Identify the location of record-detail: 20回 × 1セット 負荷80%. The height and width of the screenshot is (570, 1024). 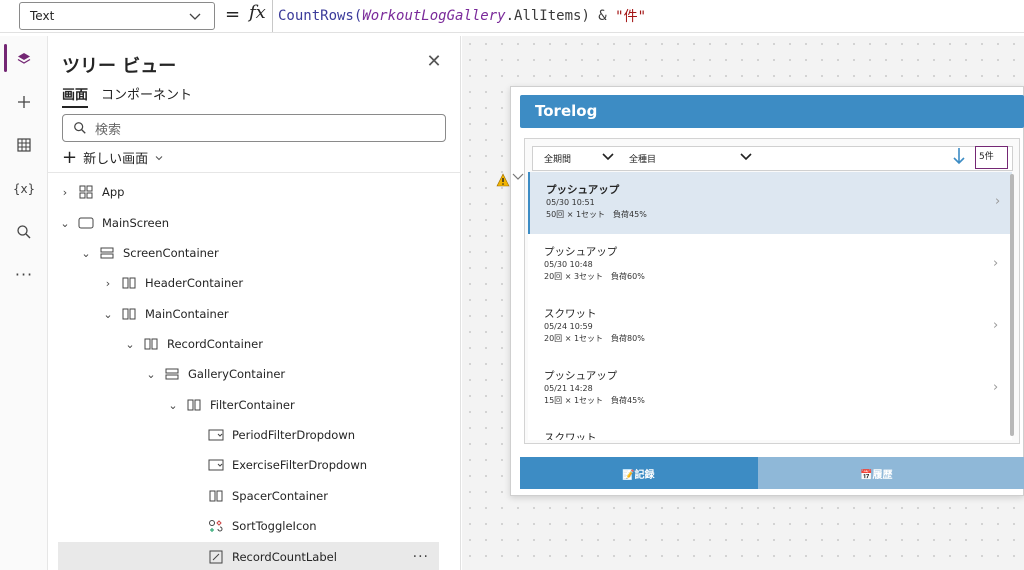
(594, 338).